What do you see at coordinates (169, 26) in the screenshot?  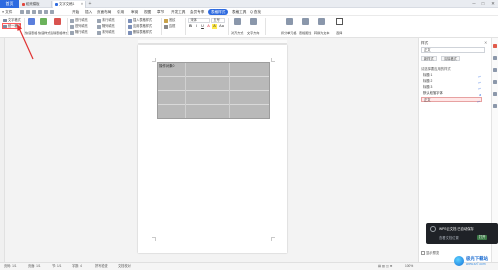 I see `border-button: 边框` at bounding box center [169, 26].